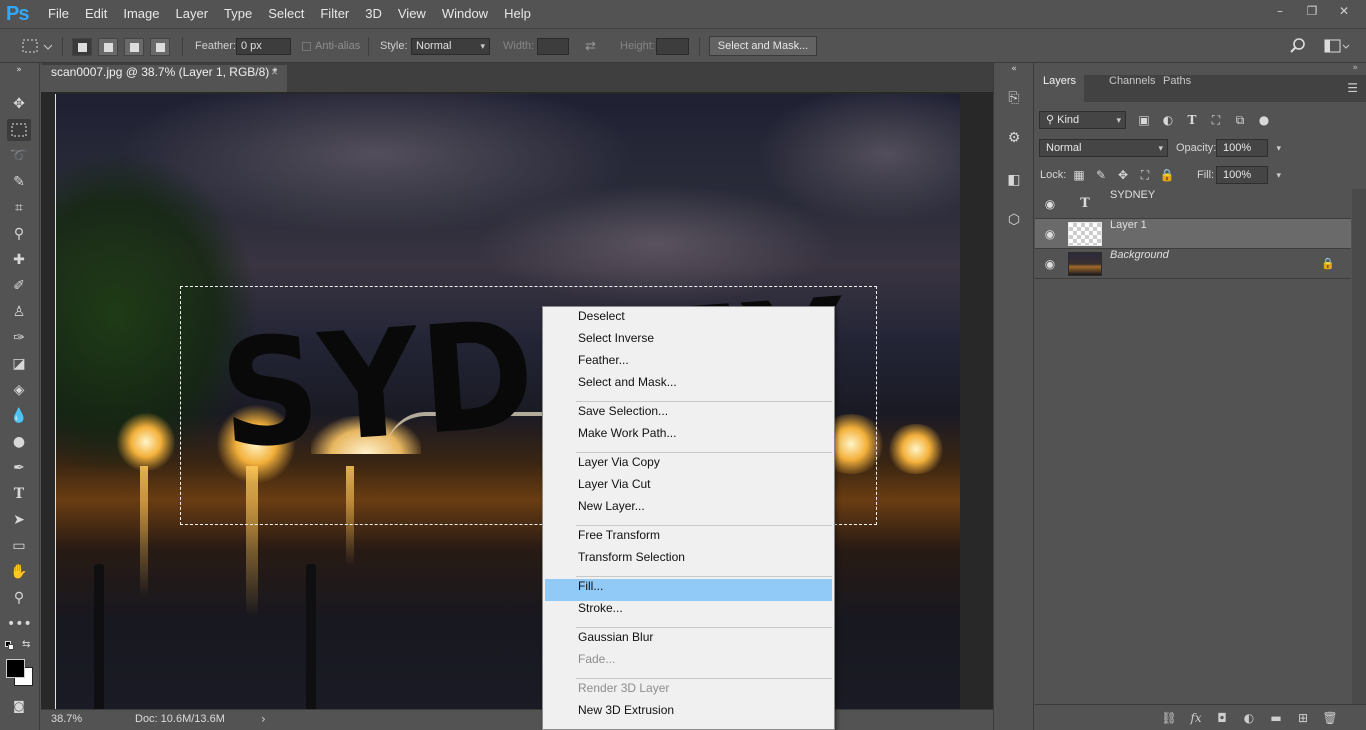 This screenshot has width=1366, height=730. What do you see at coordinates (1193, 204) in the screenshot?
I see `layer-row-sydney: ◉ T SYDNEY` at bounding box center [1193, 204].